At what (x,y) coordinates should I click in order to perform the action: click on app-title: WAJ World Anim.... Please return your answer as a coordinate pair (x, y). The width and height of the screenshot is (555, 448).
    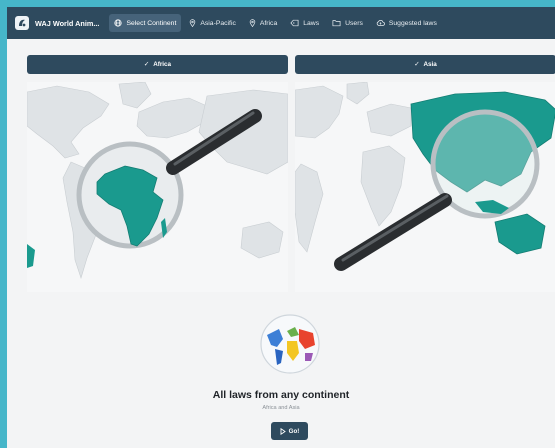
    Looking at the image, I should click on (67, 23).